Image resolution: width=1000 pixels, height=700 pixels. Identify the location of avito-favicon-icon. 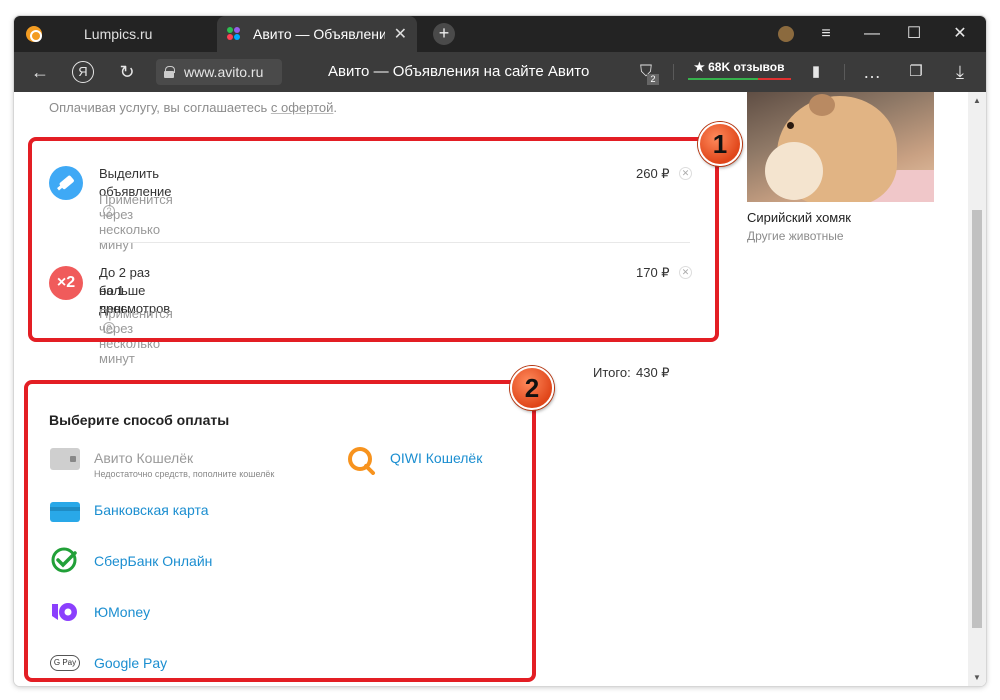
(234, 34).